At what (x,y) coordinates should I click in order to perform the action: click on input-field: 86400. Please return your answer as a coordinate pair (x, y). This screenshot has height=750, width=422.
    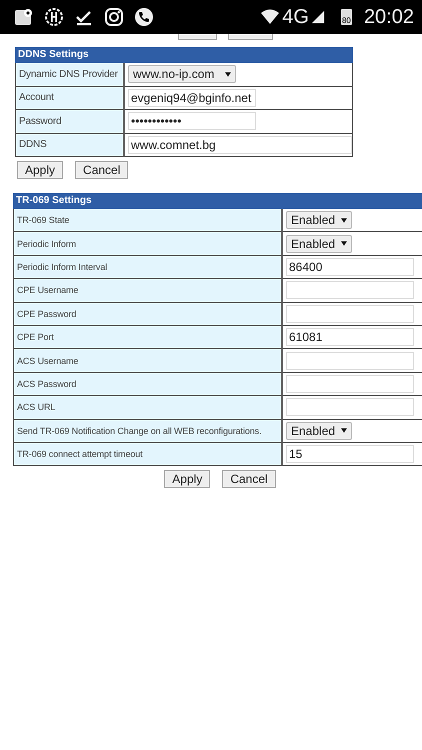
    Looking at the image, I should click on (350, 267).